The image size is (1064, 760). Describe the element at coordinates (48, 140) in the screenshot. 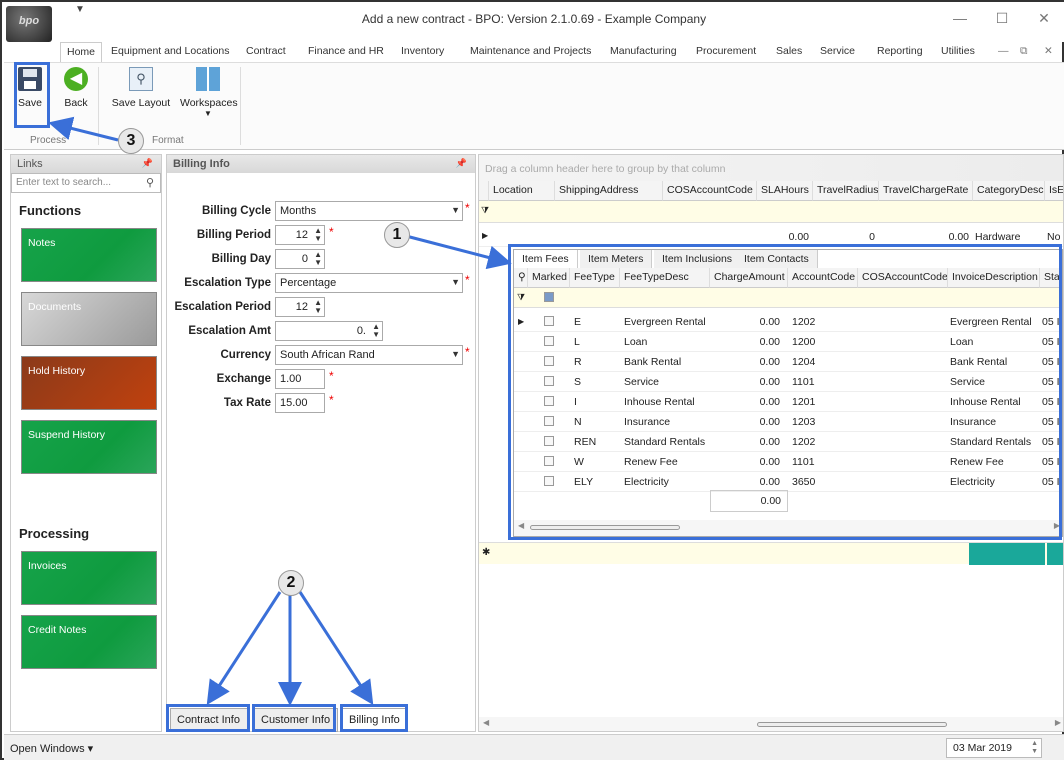

I see `group-process-label: Process` at that location.